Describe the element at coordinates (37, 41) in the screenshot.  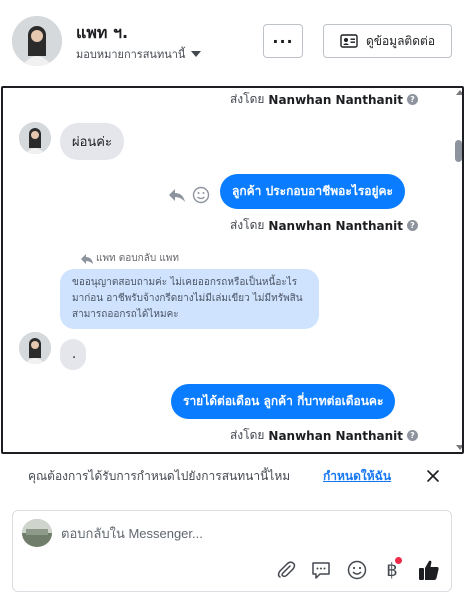
I see `contact-avatar` at that location.